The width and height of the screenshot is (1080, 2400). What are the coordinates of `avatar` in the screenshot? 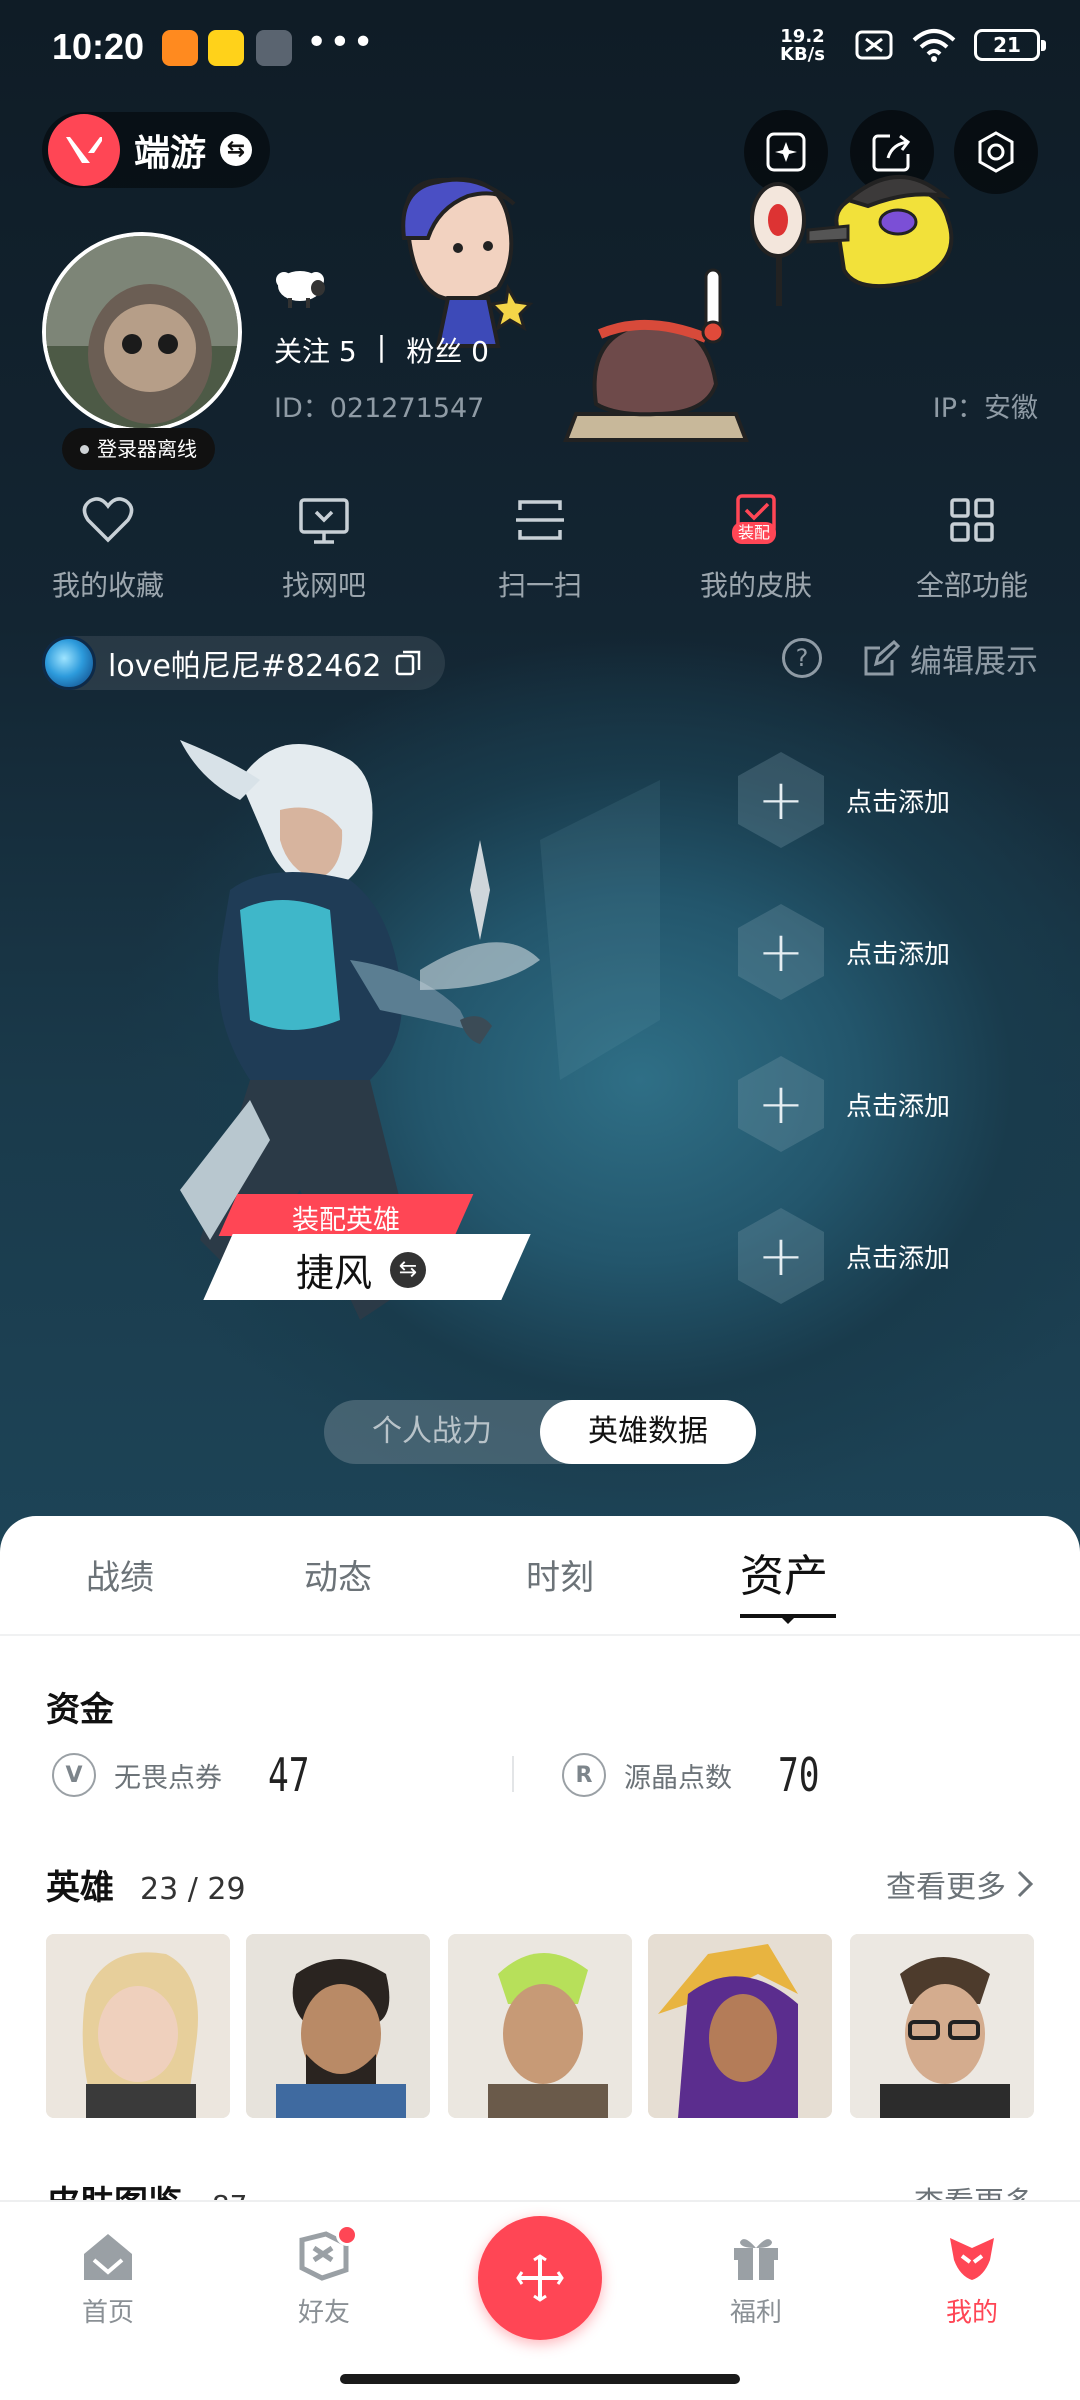 It's located at (142, 332).